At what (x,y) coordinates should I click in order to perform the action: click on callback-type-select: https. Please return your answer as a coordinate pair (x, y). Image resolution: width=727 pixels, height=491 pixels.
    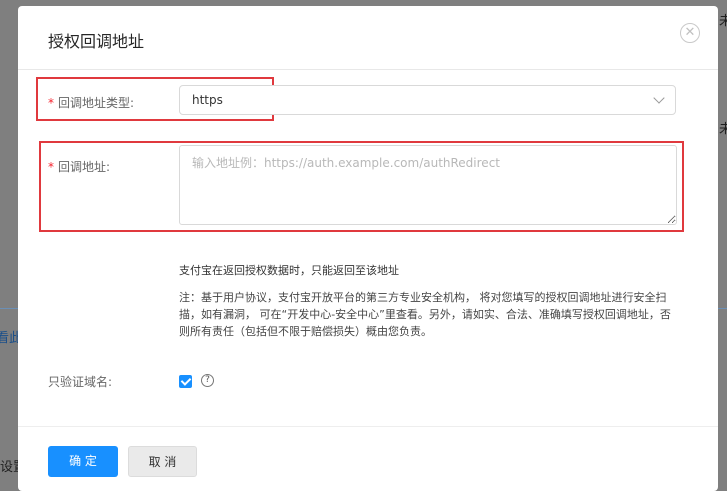
    Looking at the image, I should click on (427, 100).